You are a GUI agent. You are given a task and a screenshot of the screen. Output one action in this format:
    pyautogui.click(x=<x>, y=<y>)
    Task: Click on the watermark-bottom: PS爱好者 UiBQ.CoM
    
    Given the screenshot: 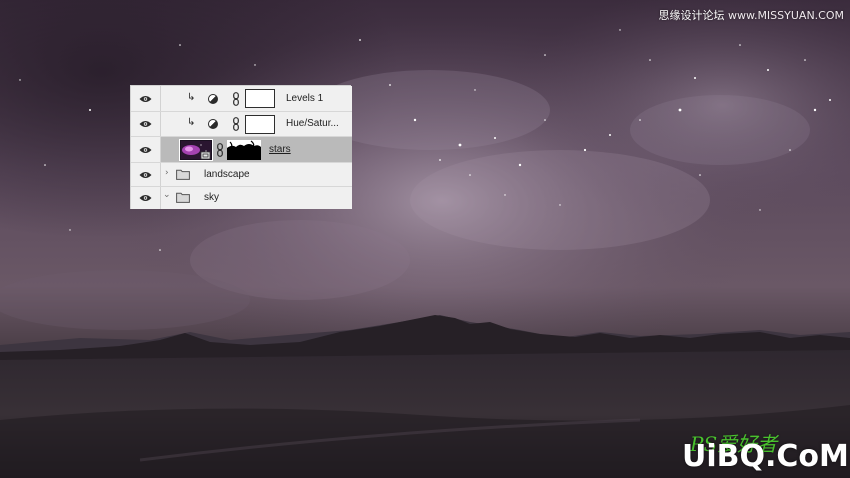 What is the action you would take?
    pyautogui.click(x=765, y=451)
    